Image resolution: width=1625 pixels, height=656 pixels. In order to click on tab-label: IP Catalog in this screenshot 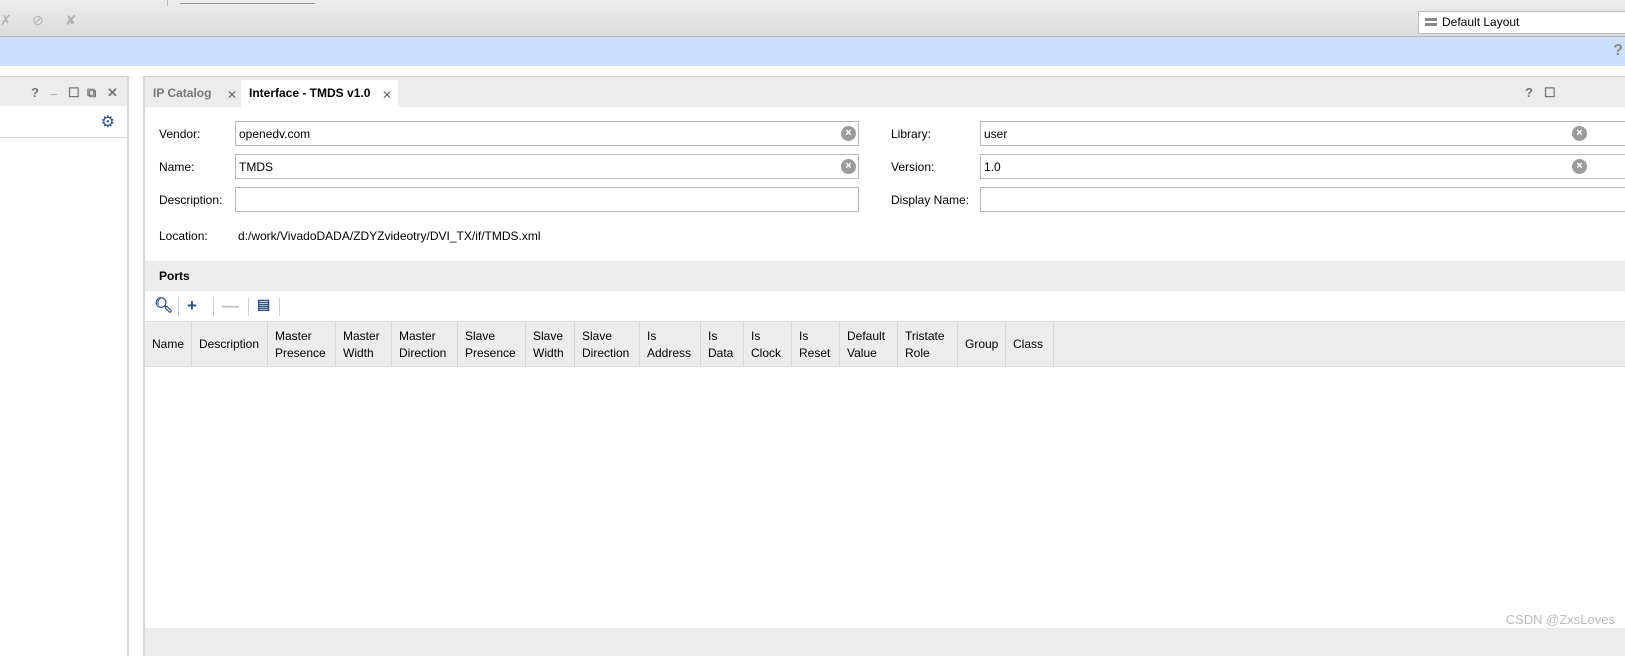, I will do `click(182, 93)`.